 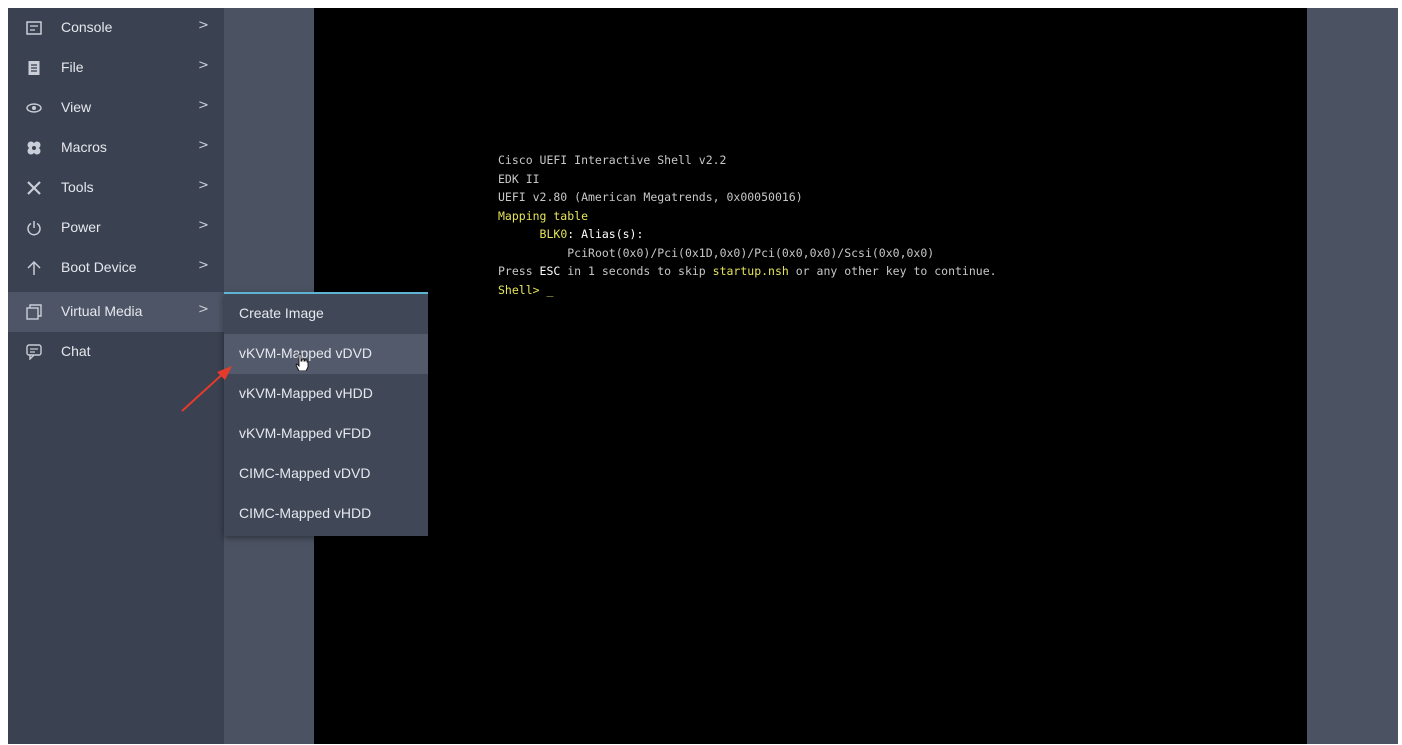 What do you see at coordinates (519, 178) in the screenshot?
I see `shell-edk-line: EDK II` at bounding box center [519, 178].